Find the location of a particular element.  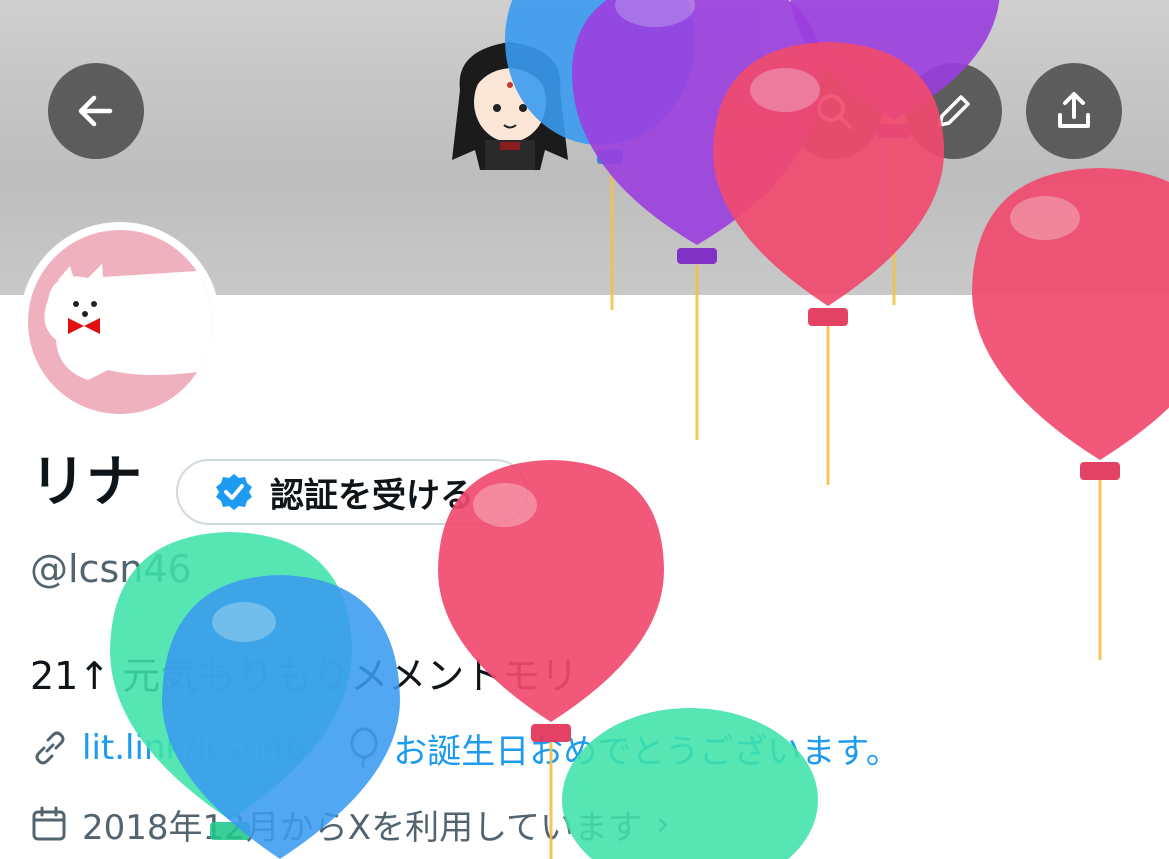

profile-avatar is located at coordinates (120, 322).